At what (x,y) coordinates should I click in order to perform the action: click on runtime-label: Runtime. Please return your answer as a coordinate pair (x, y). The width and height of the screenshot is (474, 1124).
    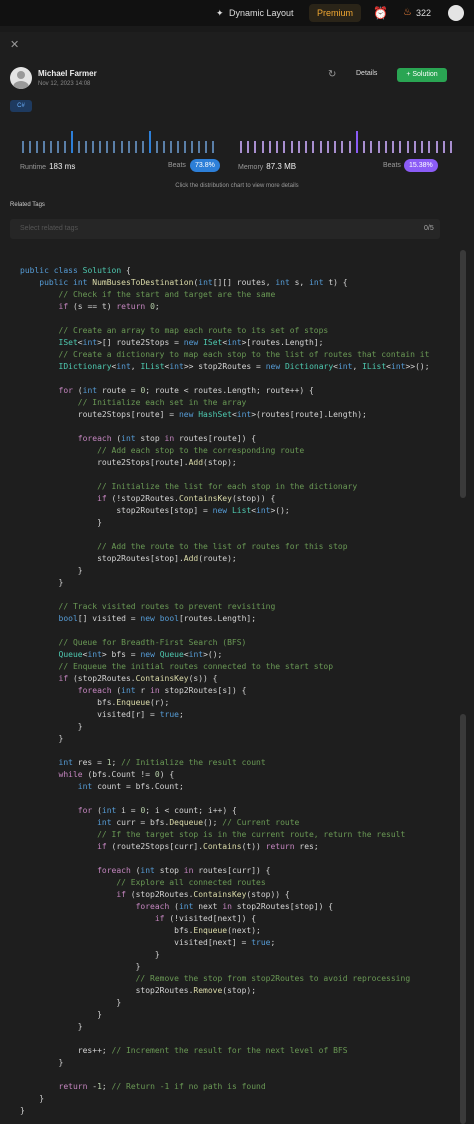
    Looking at the image, I should click on (33, 167).